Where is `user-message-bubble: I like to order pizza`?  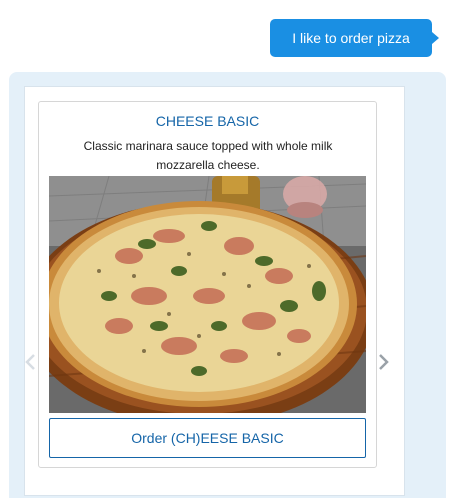
user-message-bubble: I like to order pizza is located at coordinates (354, 38).